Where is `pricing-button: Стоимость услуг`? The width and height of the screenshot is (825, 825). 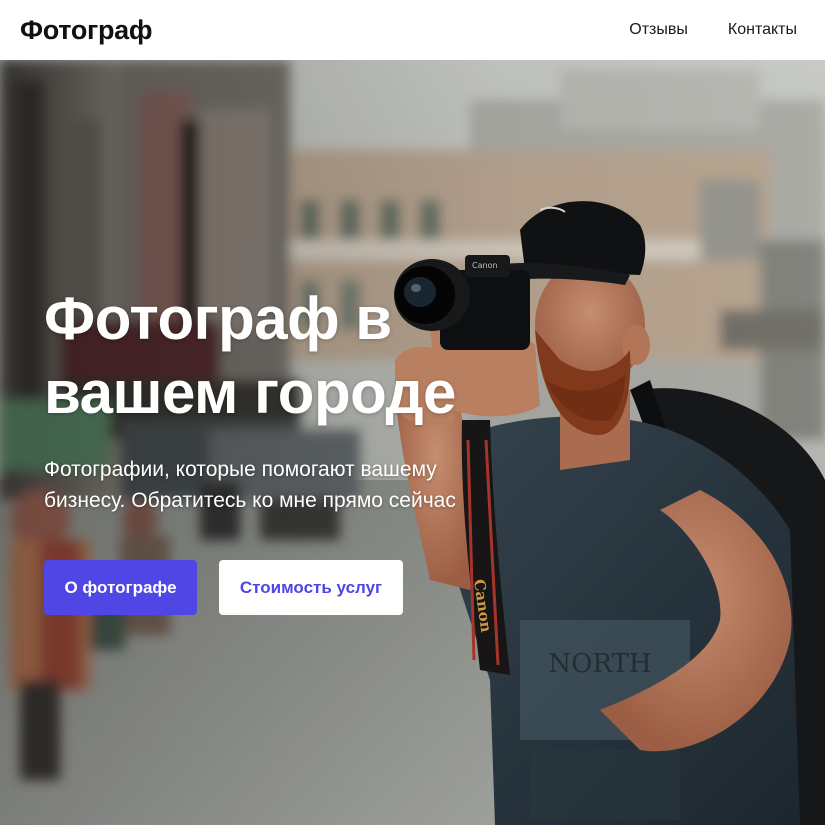
pricing-button: Стоимость услуг is located at coordinates (311, 587).